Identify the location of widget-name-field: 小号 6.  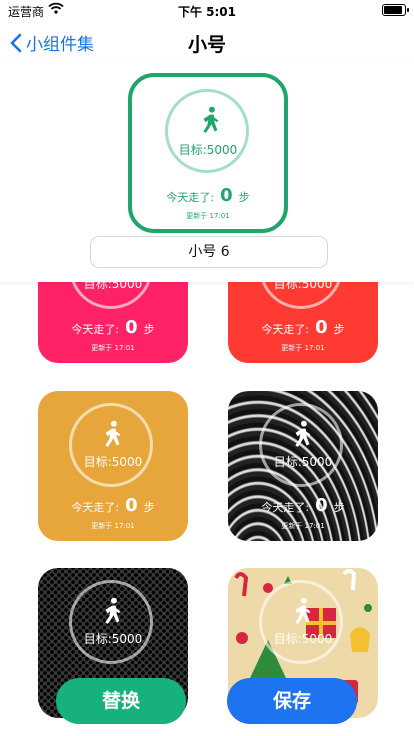
(209, 252).